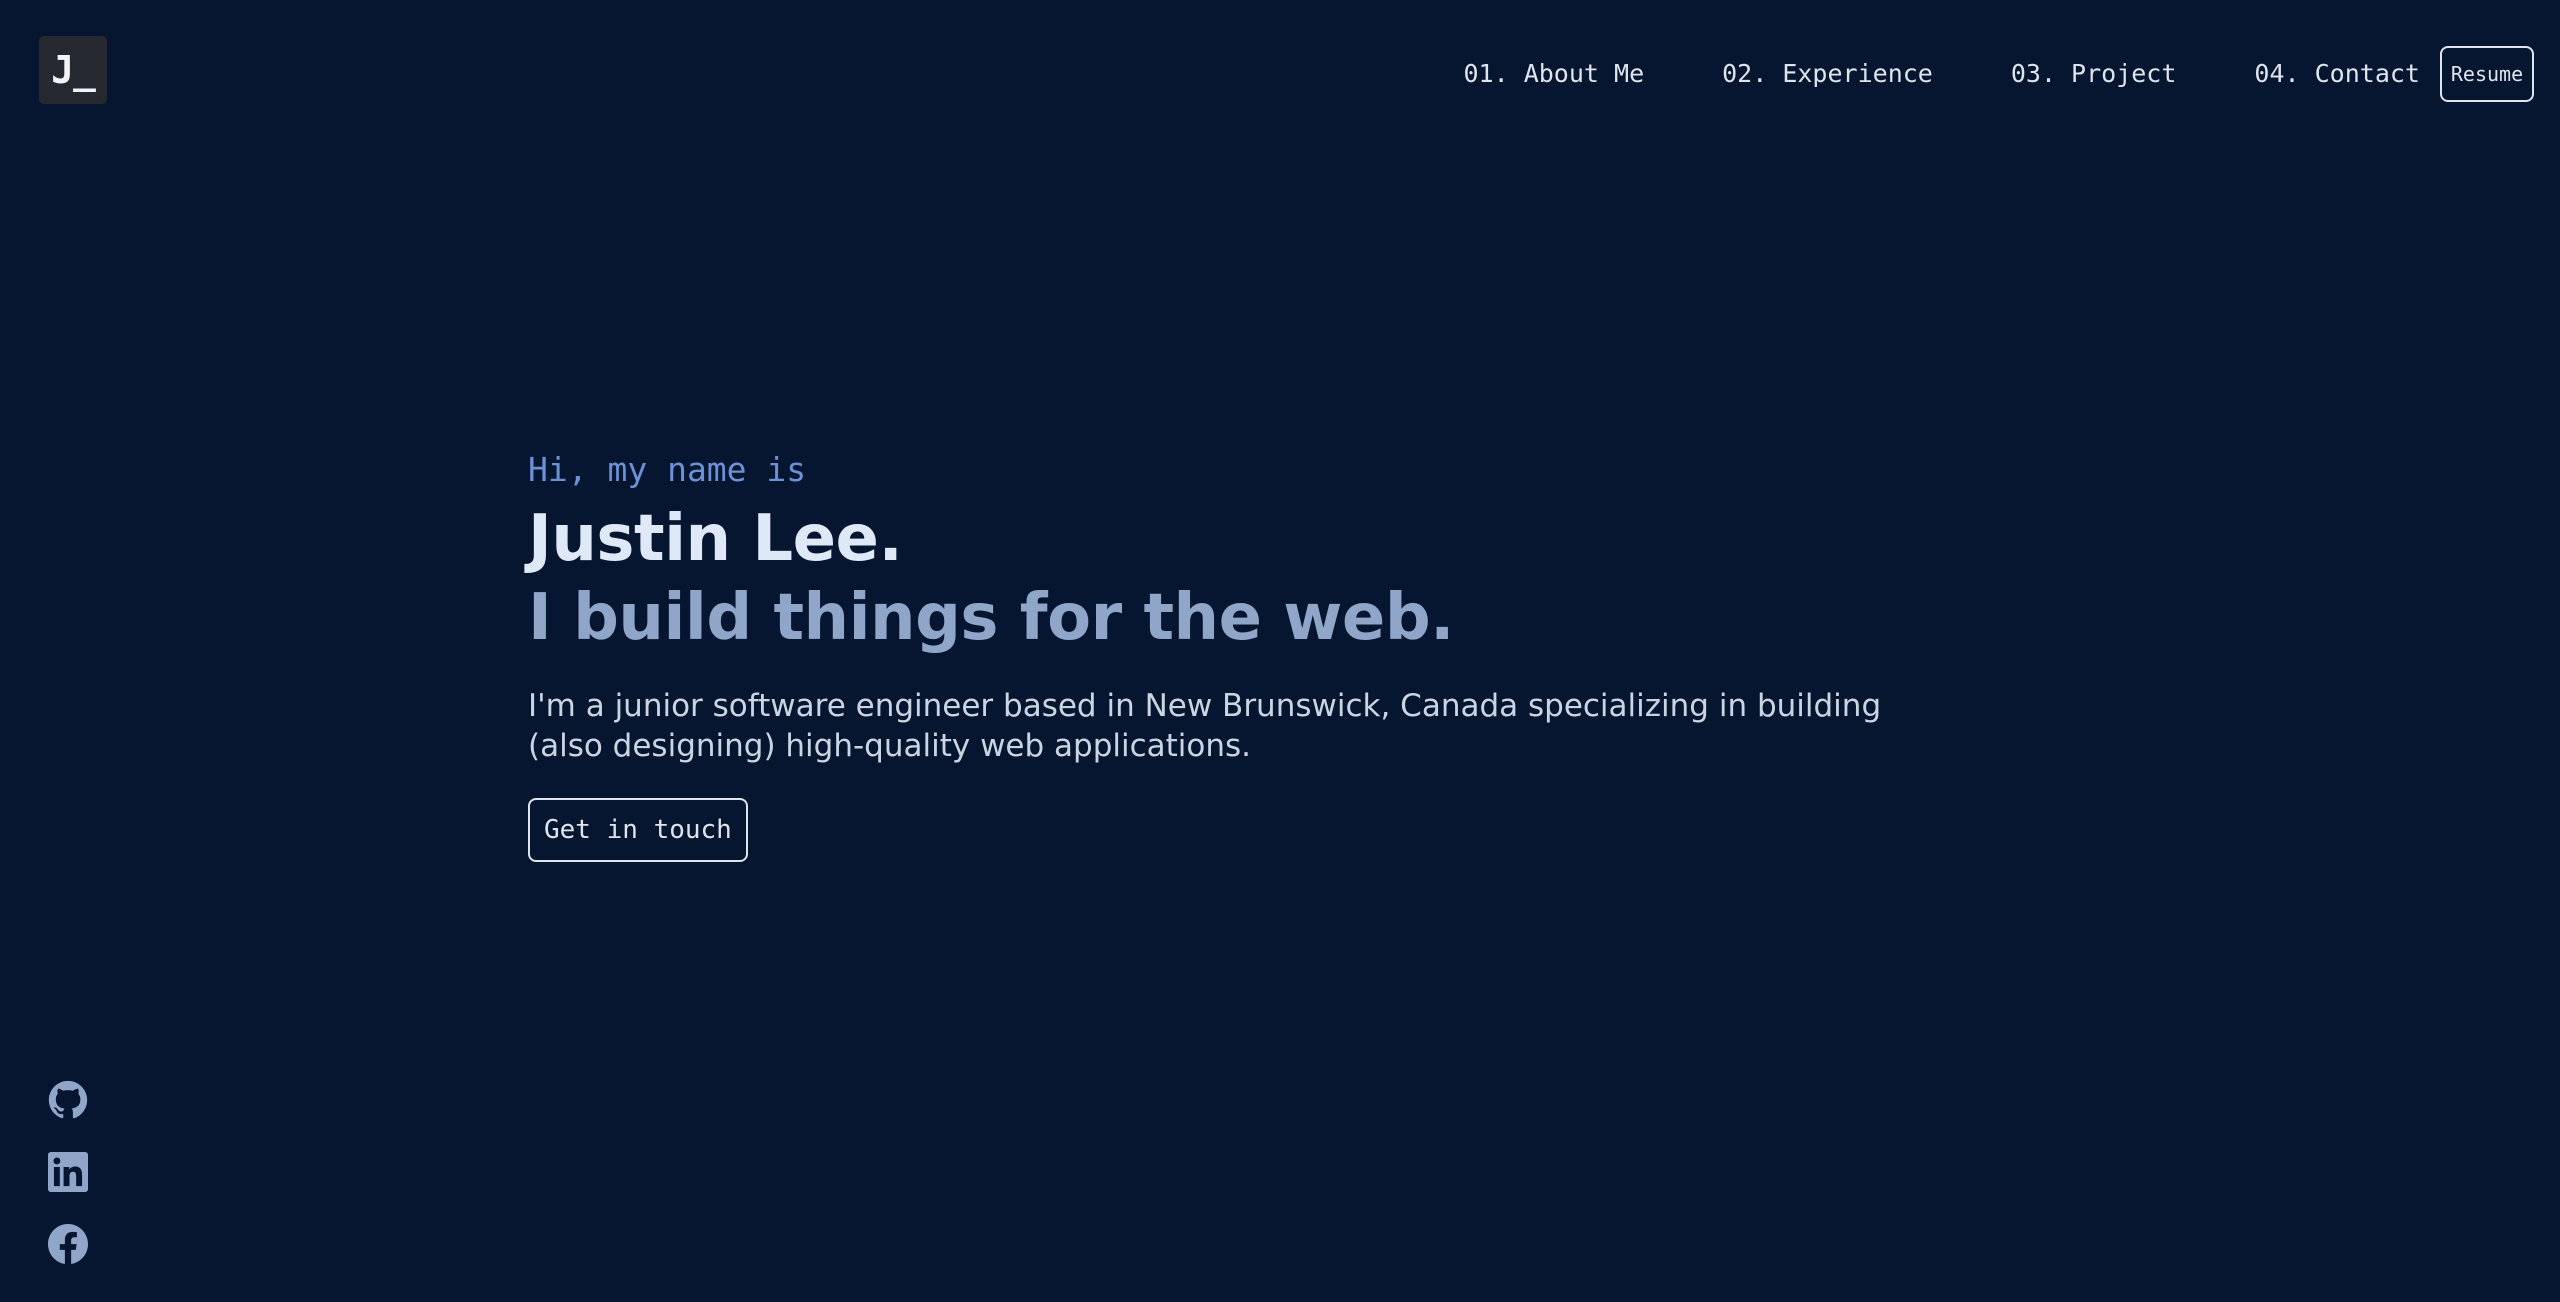 This screenshot has width=2560, height=1302. Describe the element at coordinates (2487, 74) in the screenshot. I see `resume-button: Resume` at that location.